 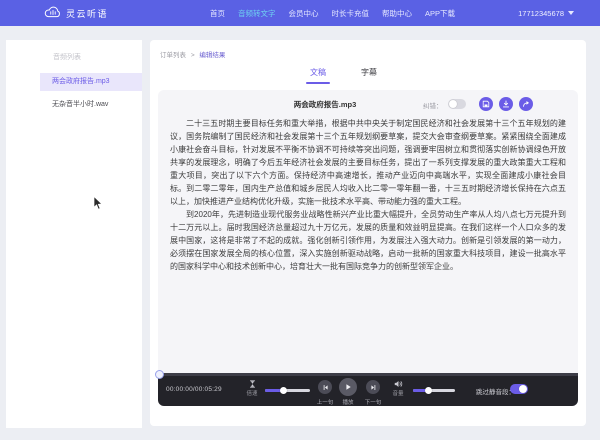 What do you see at coordinates (571, 13) in the screenshot?
I see `chevron-down-icon` at bounding box center [571, 13].